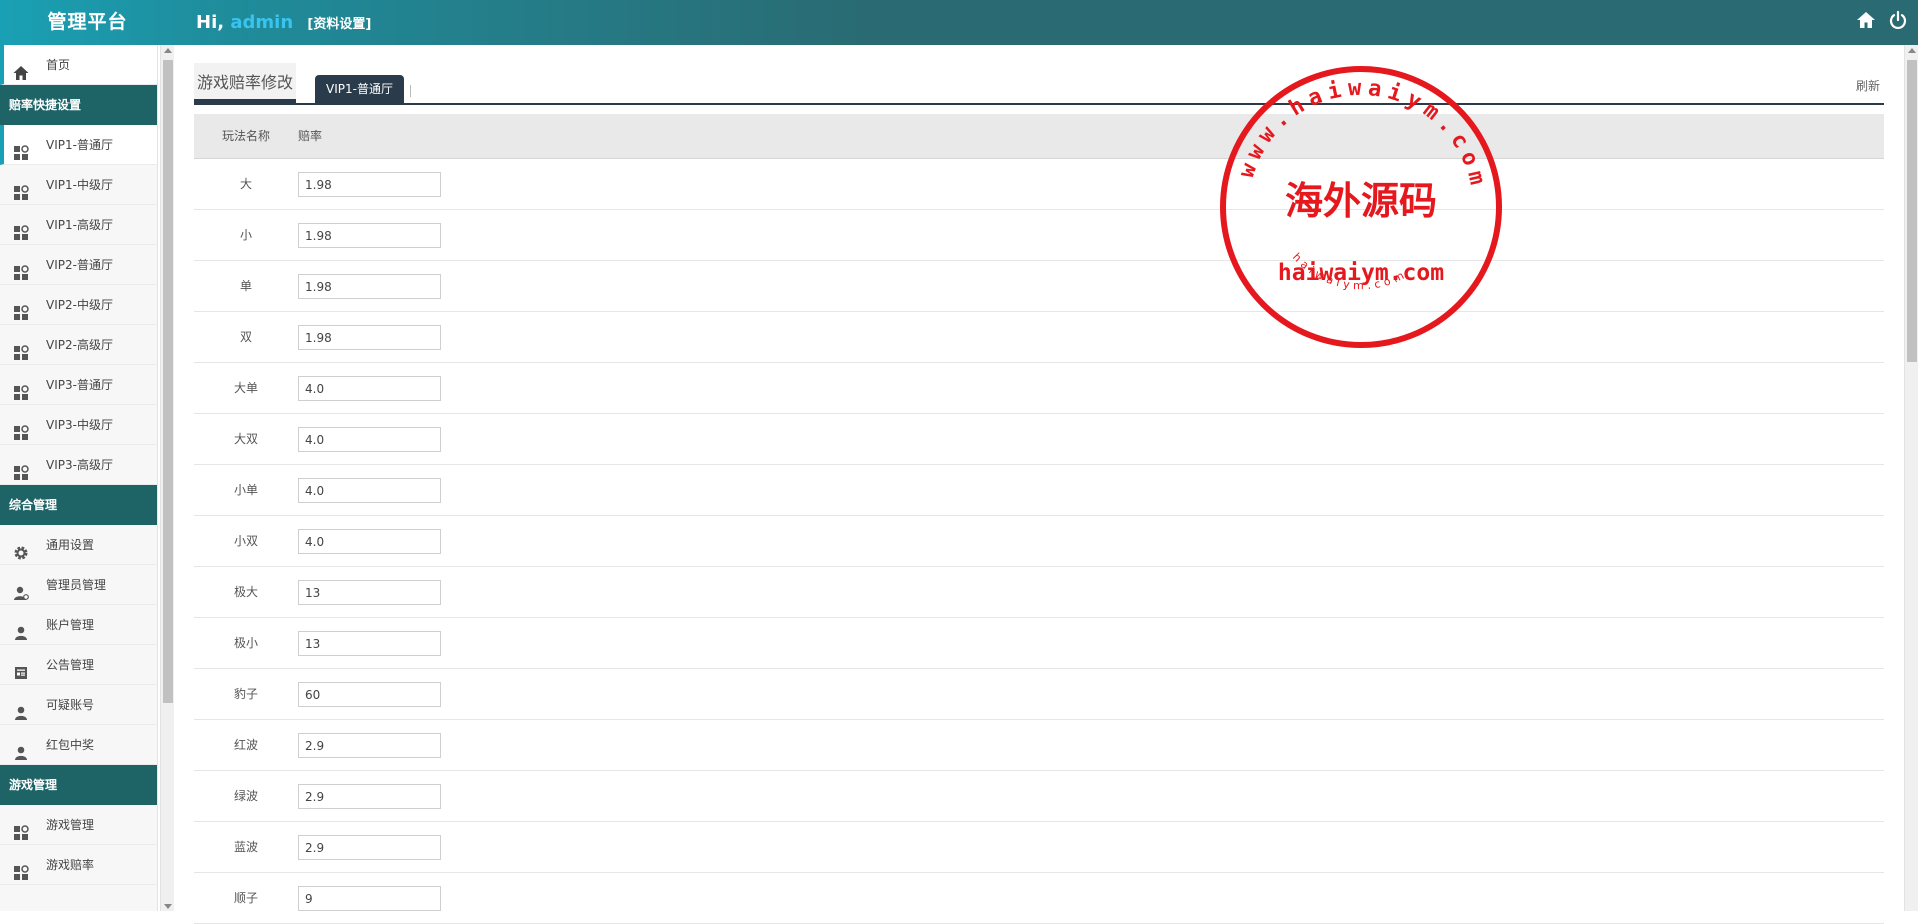 This screenshot has width=1918, height=924. Describe the element at coordinates (1039, 898) in the screenshot. I see `table-row: 顺子` at that location.